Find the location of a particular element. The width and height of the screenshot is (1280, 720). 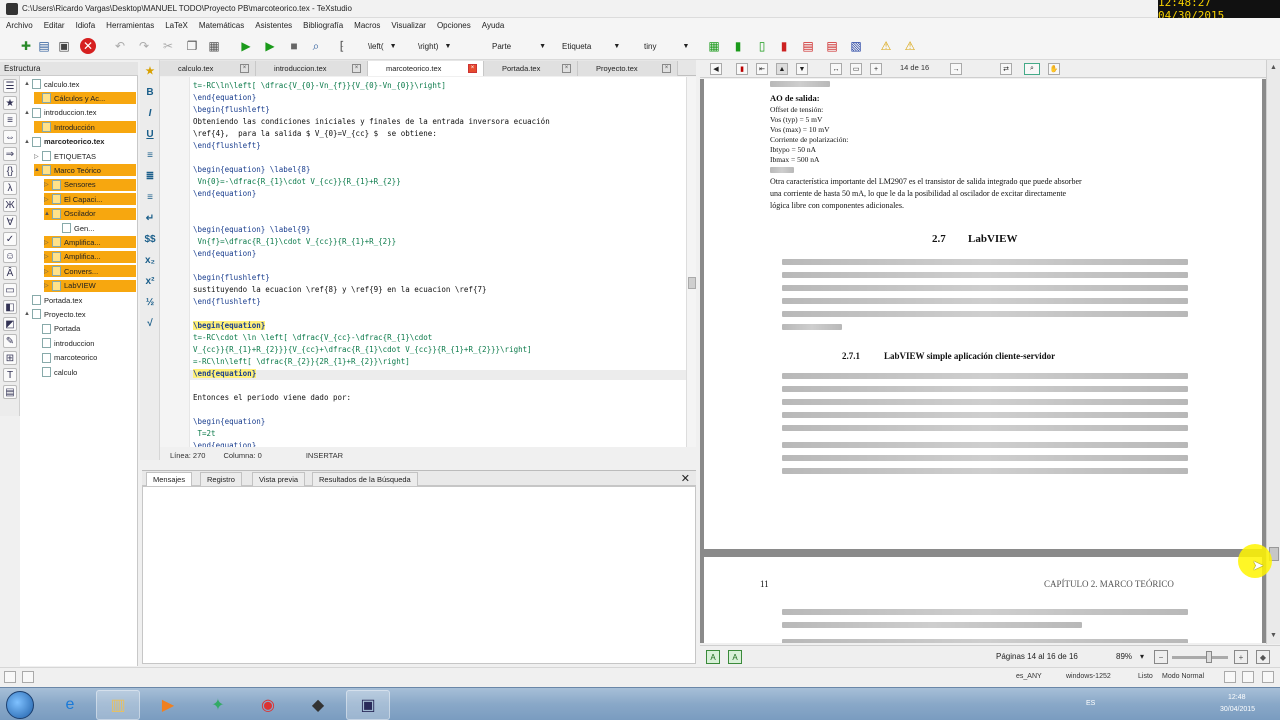

star-icon: ★ is located at coordinates (150, 71).